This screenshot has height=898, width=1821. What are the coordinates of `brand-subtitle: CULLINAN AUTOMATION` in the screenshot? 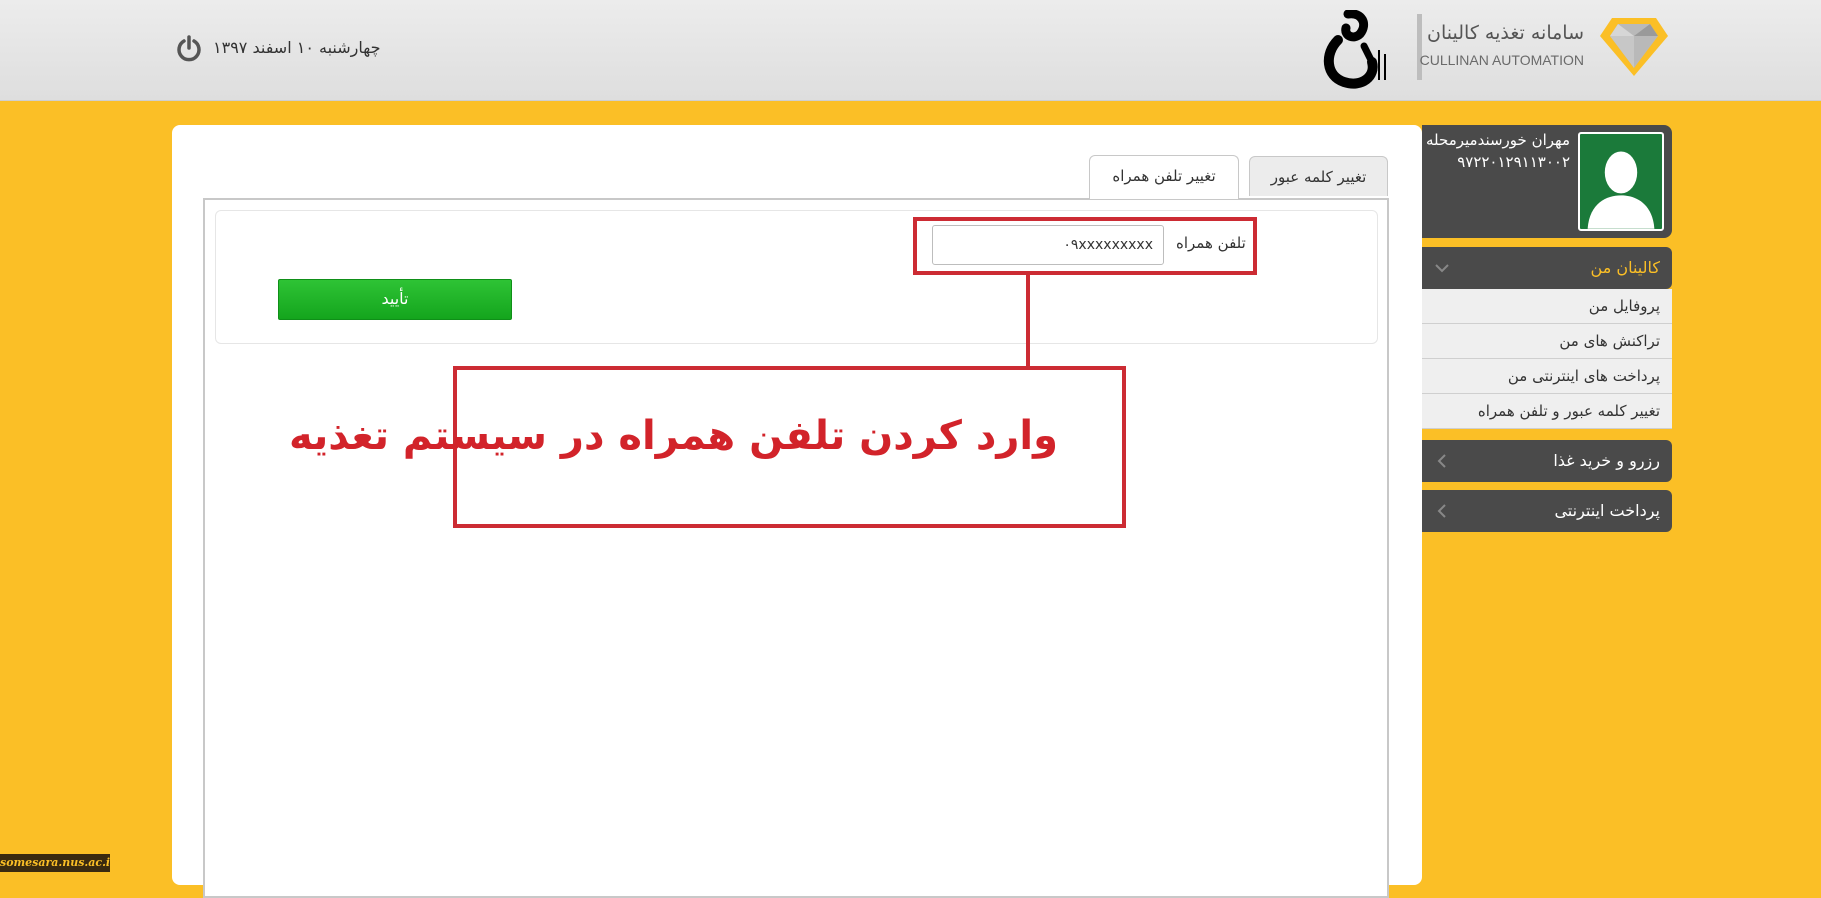 It's located at (1501, 60).